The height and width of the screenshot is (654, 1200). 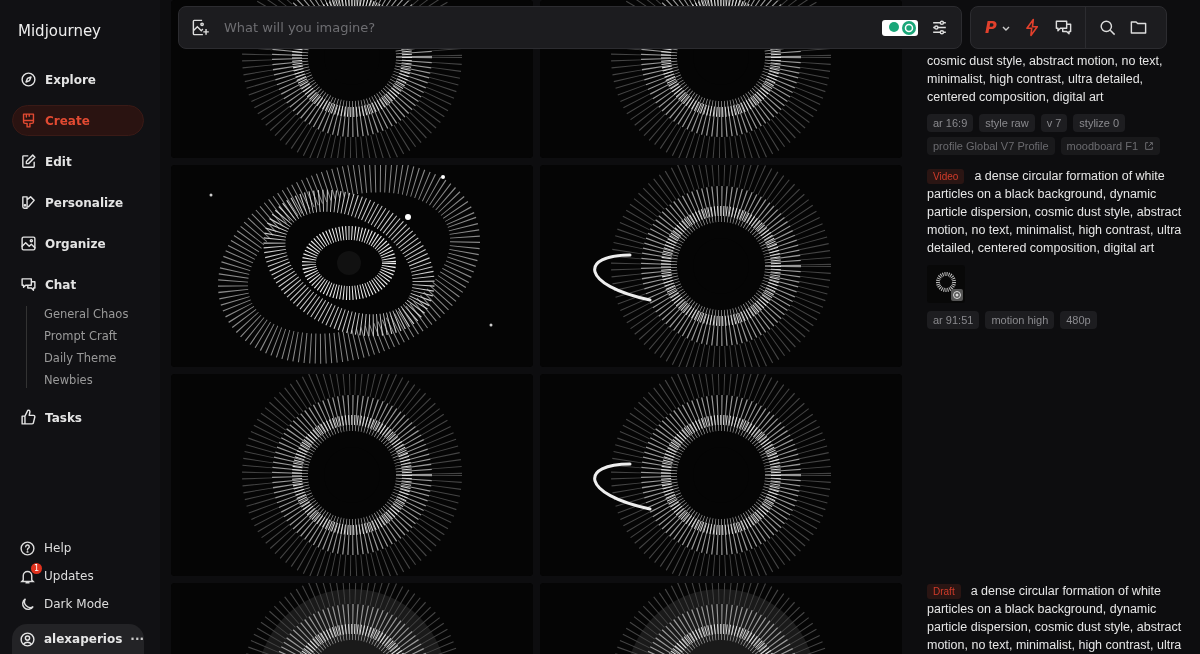 What do you see at coordinates (27, 548) in the screenshot?
I see `help-icon` at bounding box center [27, 548].